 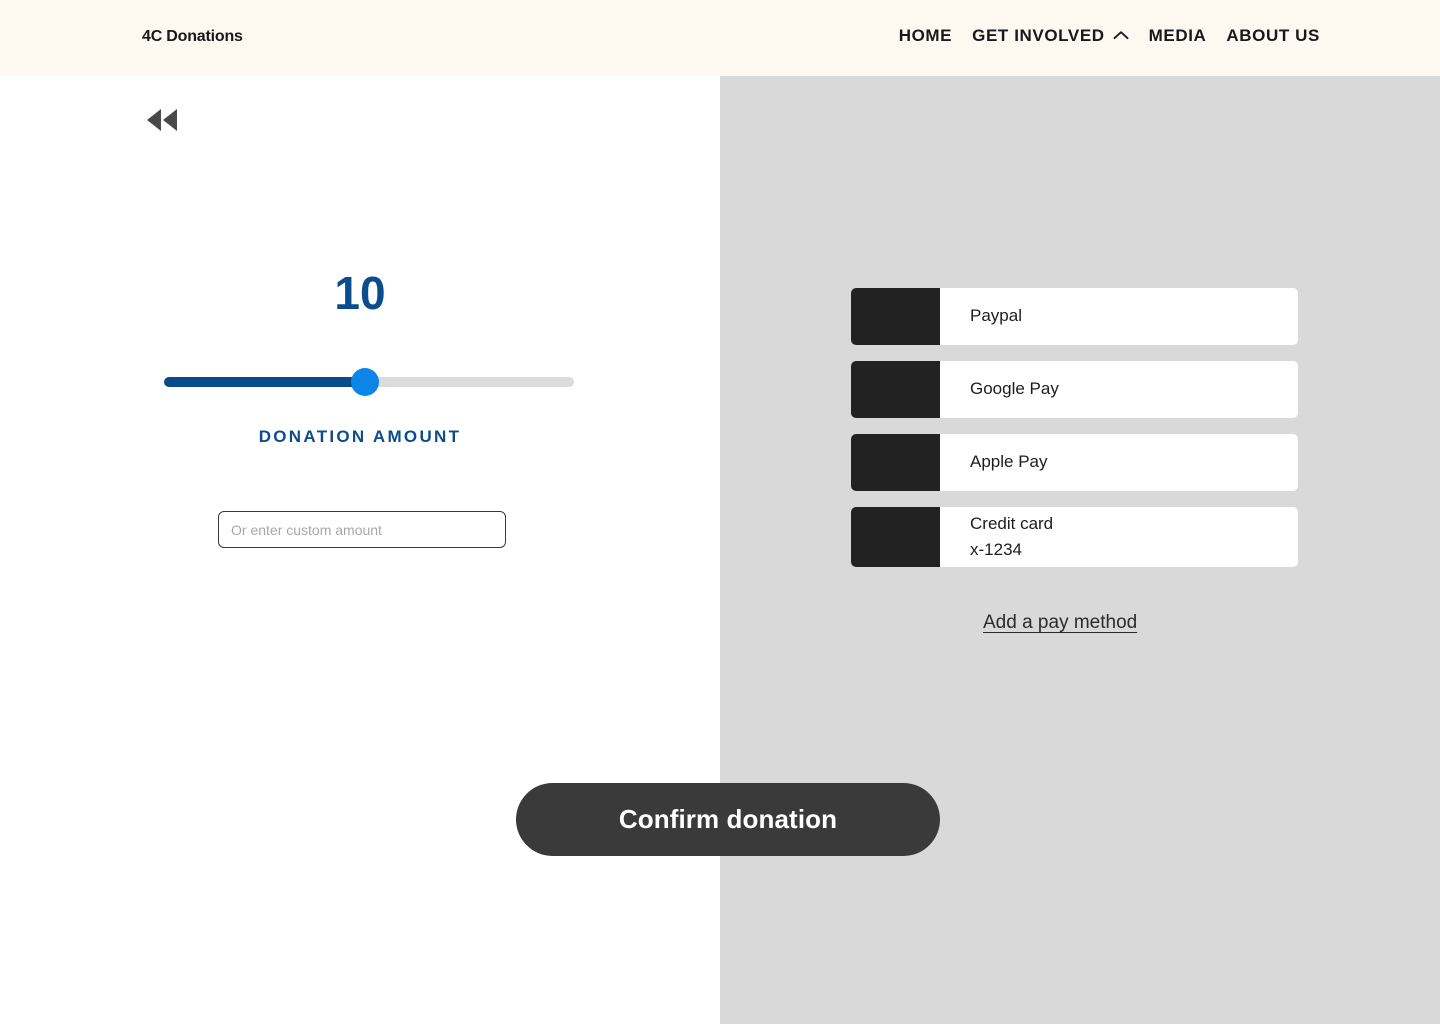 I want to click on donation-amount-label: DONATION AMOUNT, so click(x=360, y=436).